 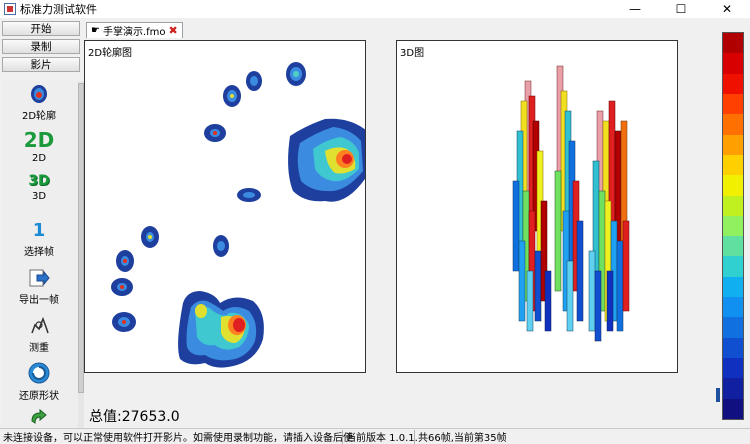 I want to click on undo-arrow-icon, so click(x=39, y=417).